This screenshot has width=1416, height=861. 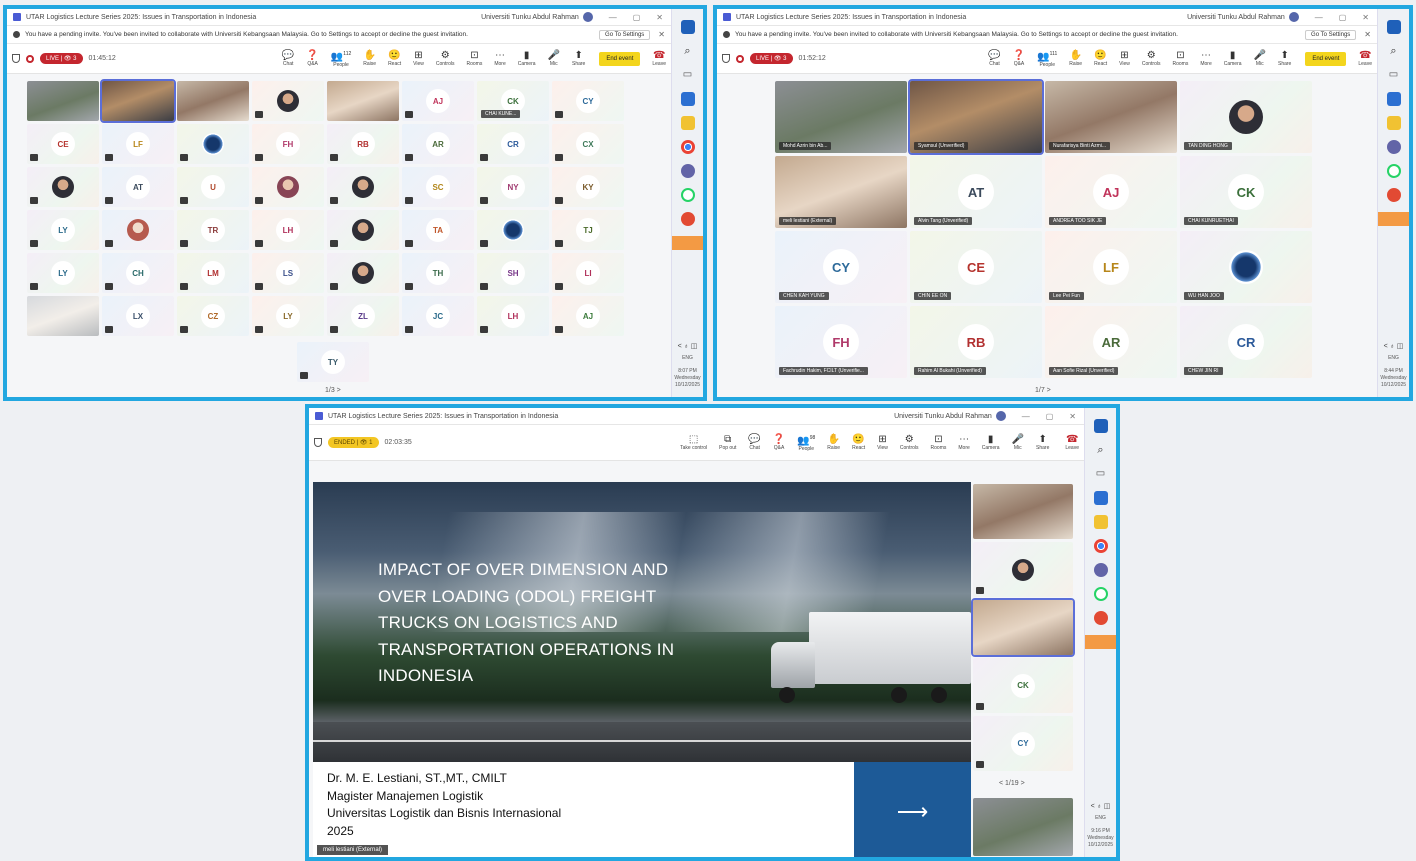 I want to click on end-event-button: End event, so click(x=620, y=58).